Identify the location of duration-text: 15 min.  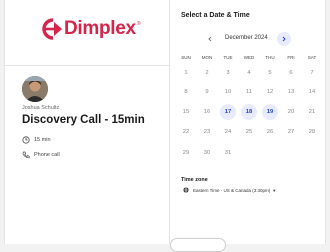
(42, 140).